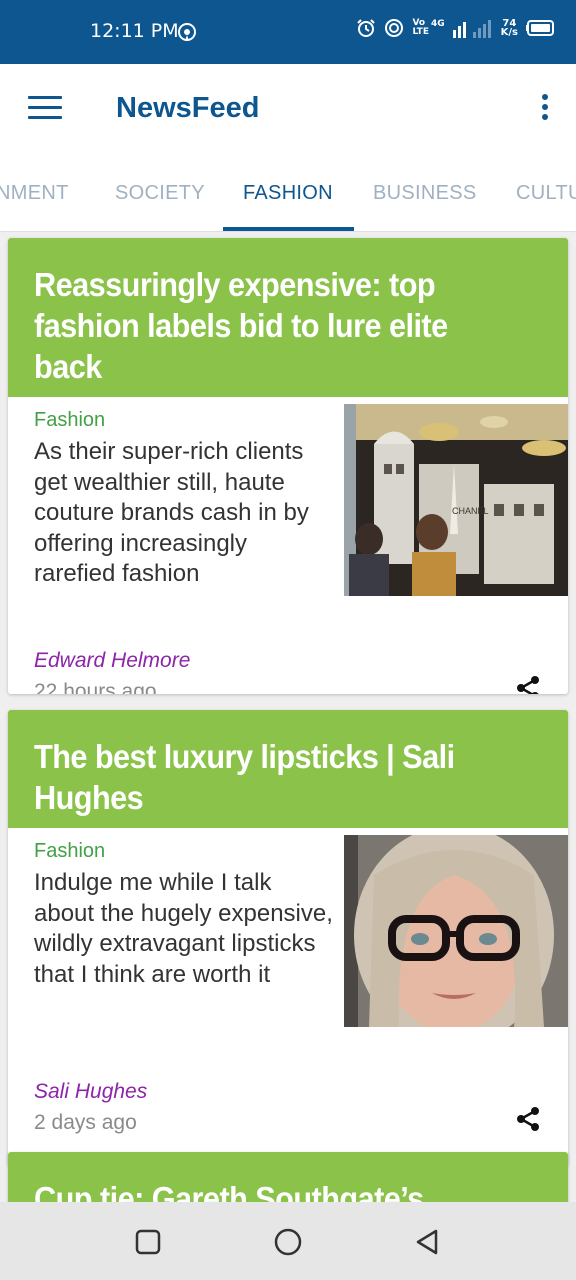 This screenshot has height=1280, width=576. Describe the element at coordinates (90, 1092) in the screenshot. I see `article-author: Sali Hughes` at that location.